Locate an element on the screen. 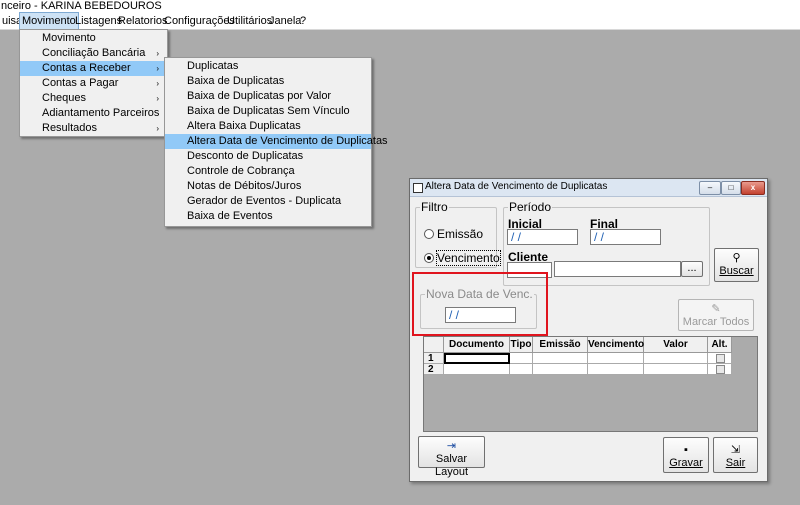 The width and height of the screenshot is (800, 505). periodo-legend: Período is located at coordinates (530, 207).